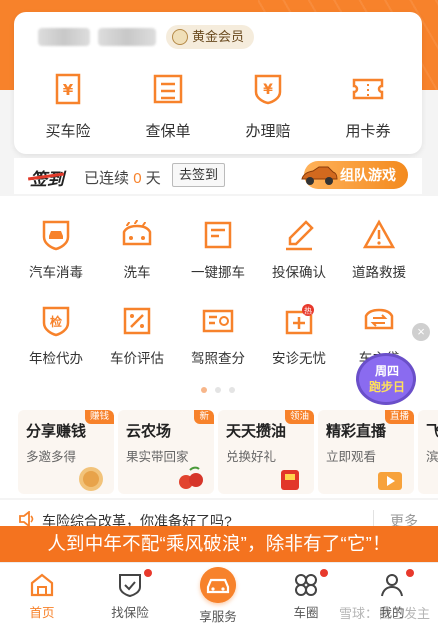  What do you see at coordinates (218, 335) in the screenshot?
I see `service-license-points: 驾照查分` at bounding box center [218, 335].